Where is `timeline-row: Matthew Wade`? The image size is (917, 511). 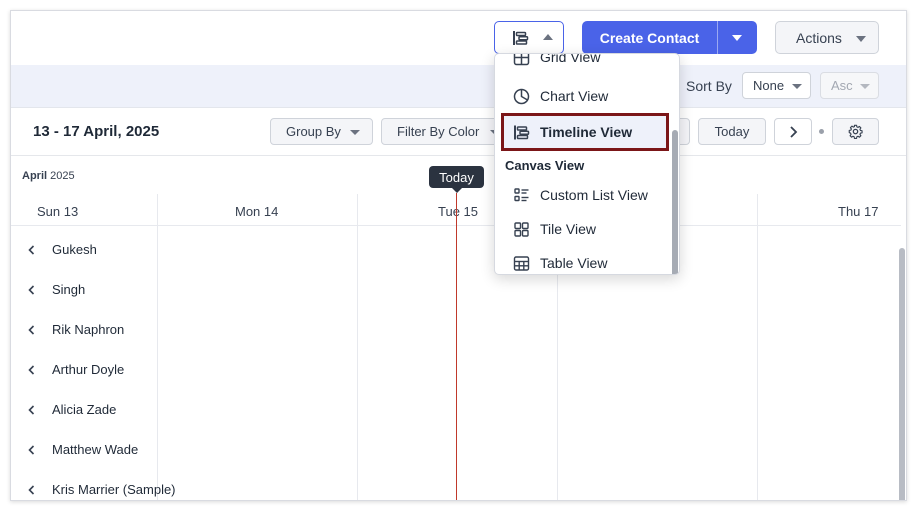 timeline-row: Matthew Wade is located at coordinates (84, 450).